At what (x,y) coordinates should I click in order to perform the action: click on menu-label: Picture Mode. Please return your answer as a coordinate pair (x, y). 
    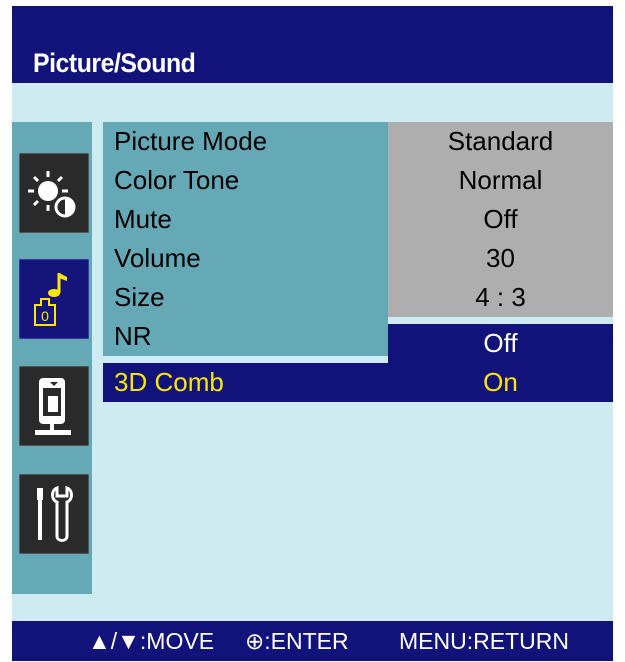
    Looking at the image, I should click on (245, 141).